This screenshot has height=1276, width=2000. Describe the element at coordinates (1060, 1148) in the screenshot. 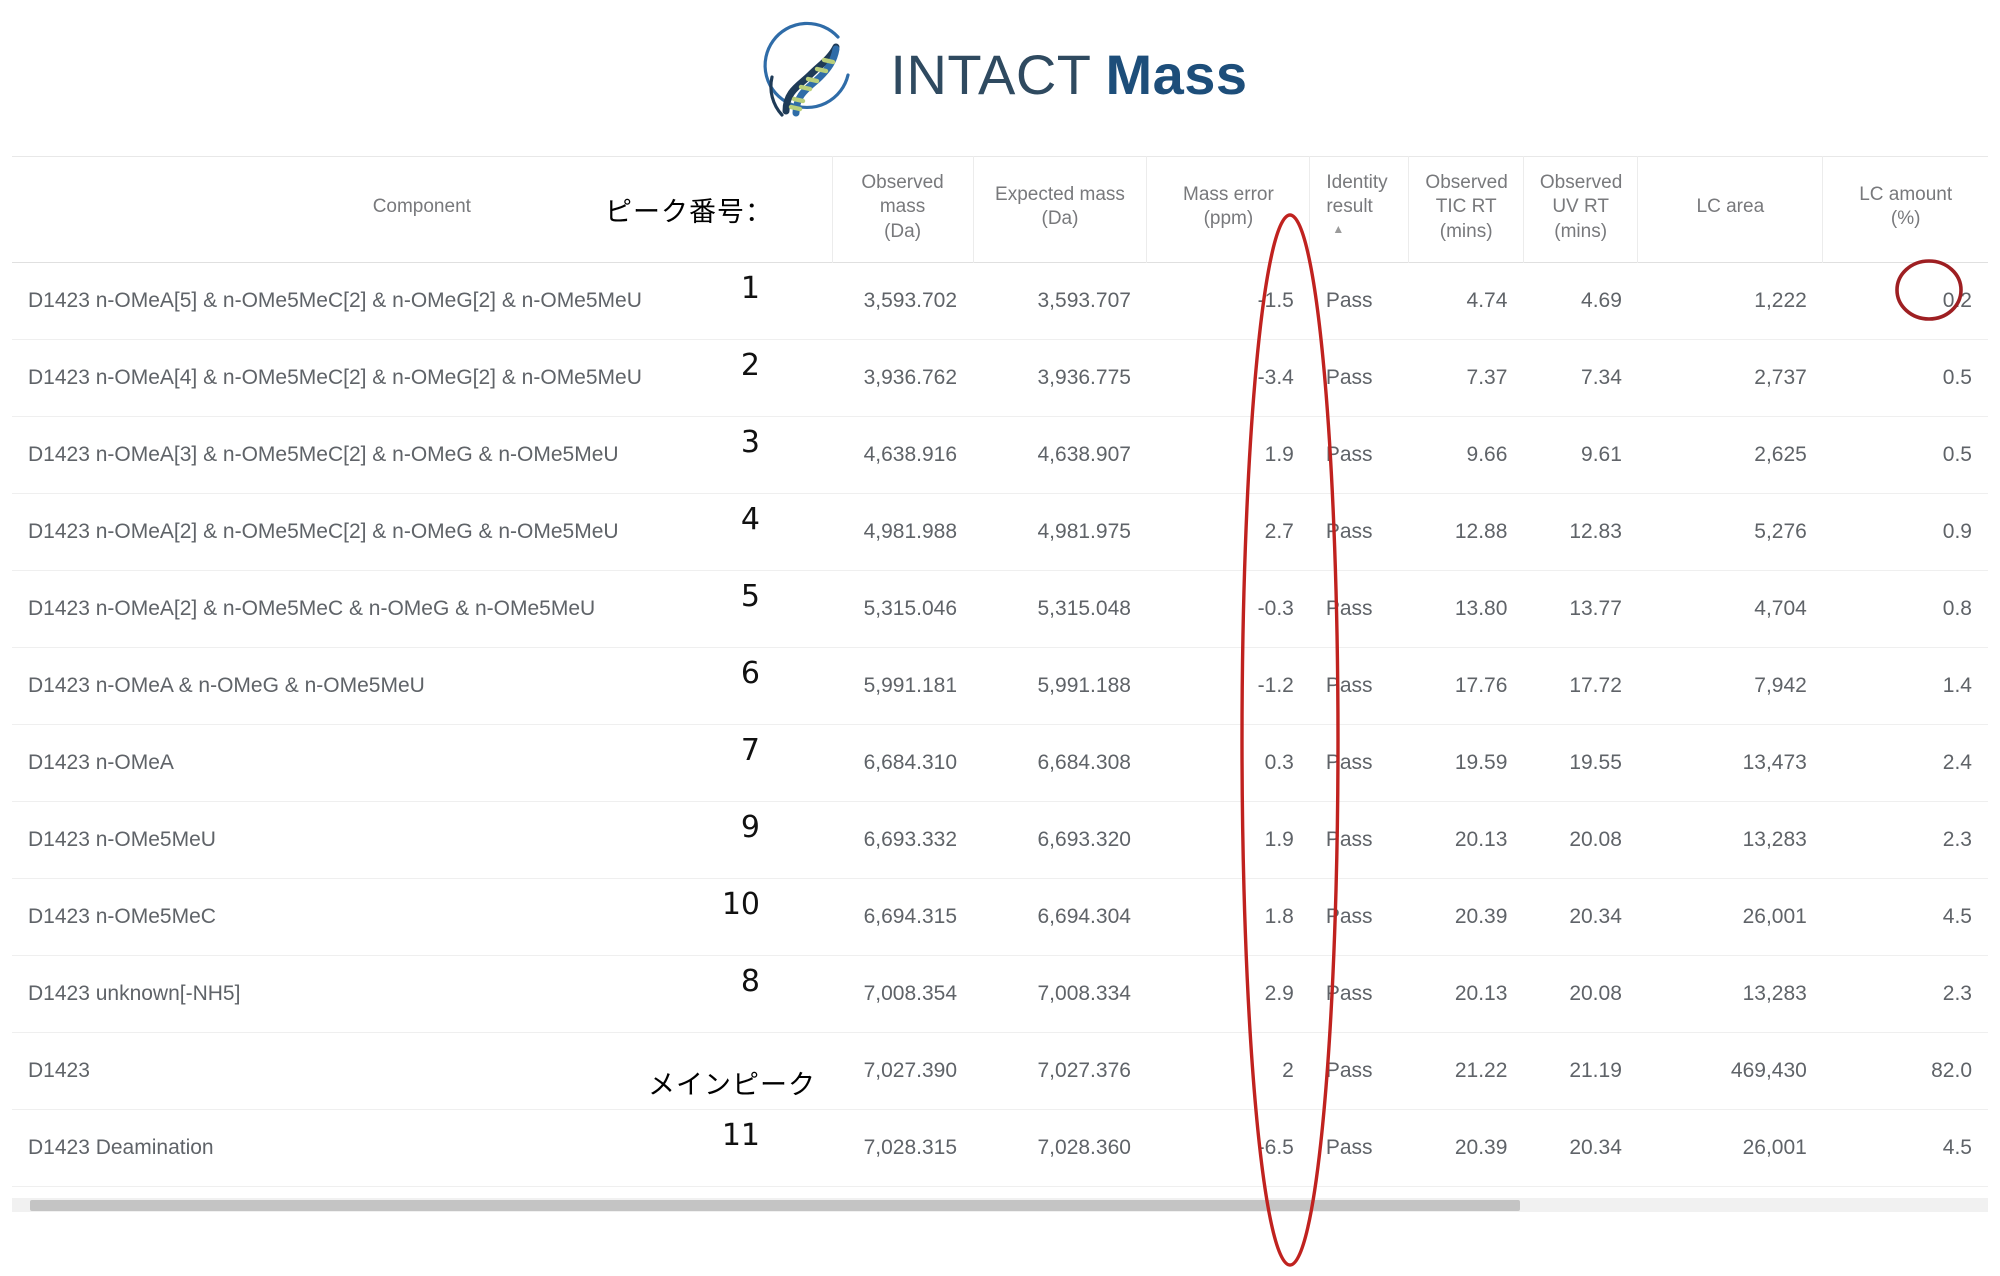

I see `expected-mass-cell: 7,028.360` at that location.